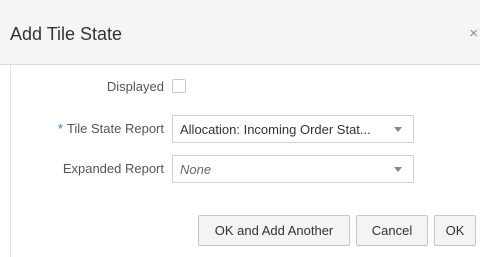 This screenshot has height=257, width=480. What do you see at coordinates (66, 34) in the screenshot?
I see `dialog-title: Add Tile State` at bounding box center [66, 34].